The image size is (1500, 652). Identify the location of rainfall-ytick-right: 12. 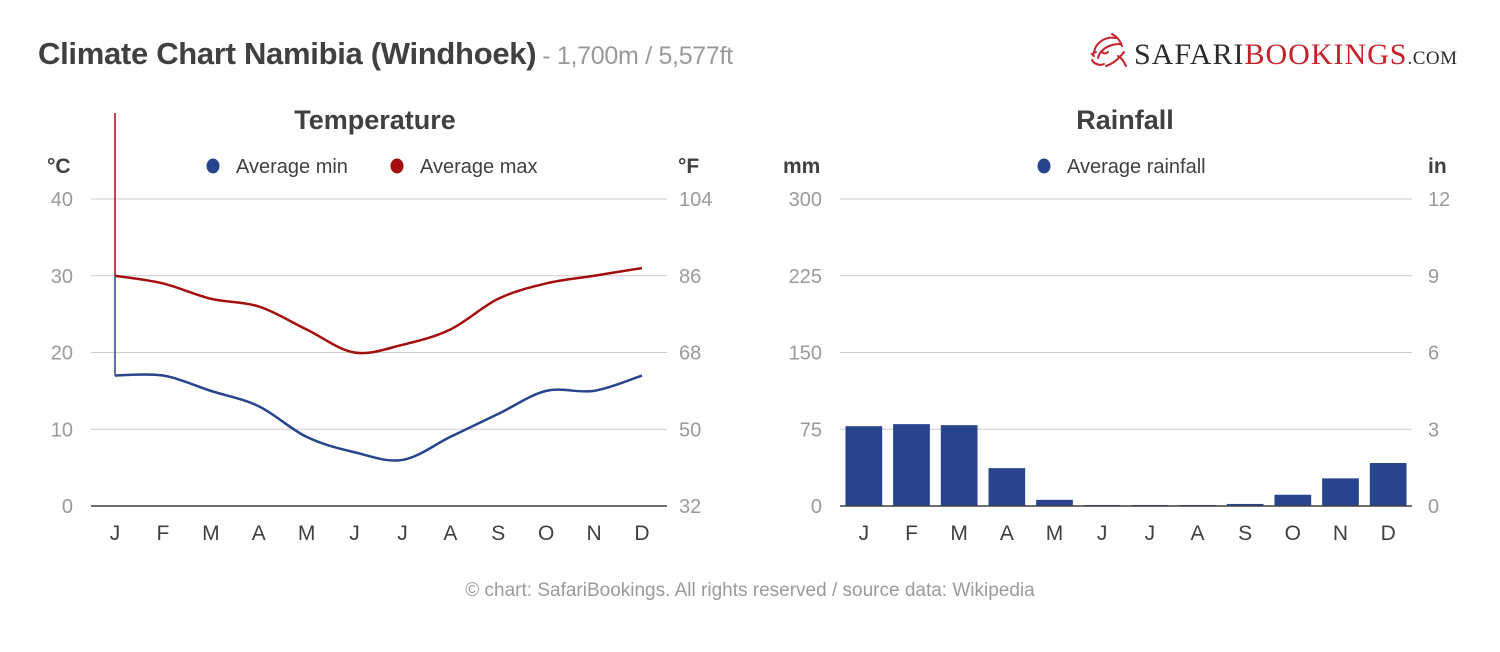
(1439, 200).